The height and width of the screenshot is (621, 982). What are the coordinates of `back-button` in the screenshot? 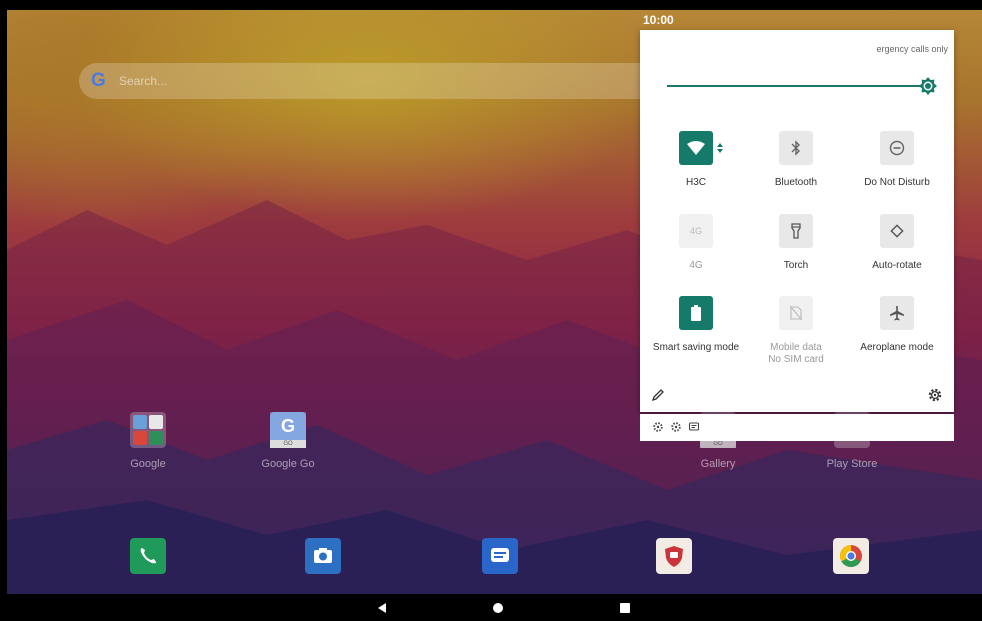 It's located at (382, 607).